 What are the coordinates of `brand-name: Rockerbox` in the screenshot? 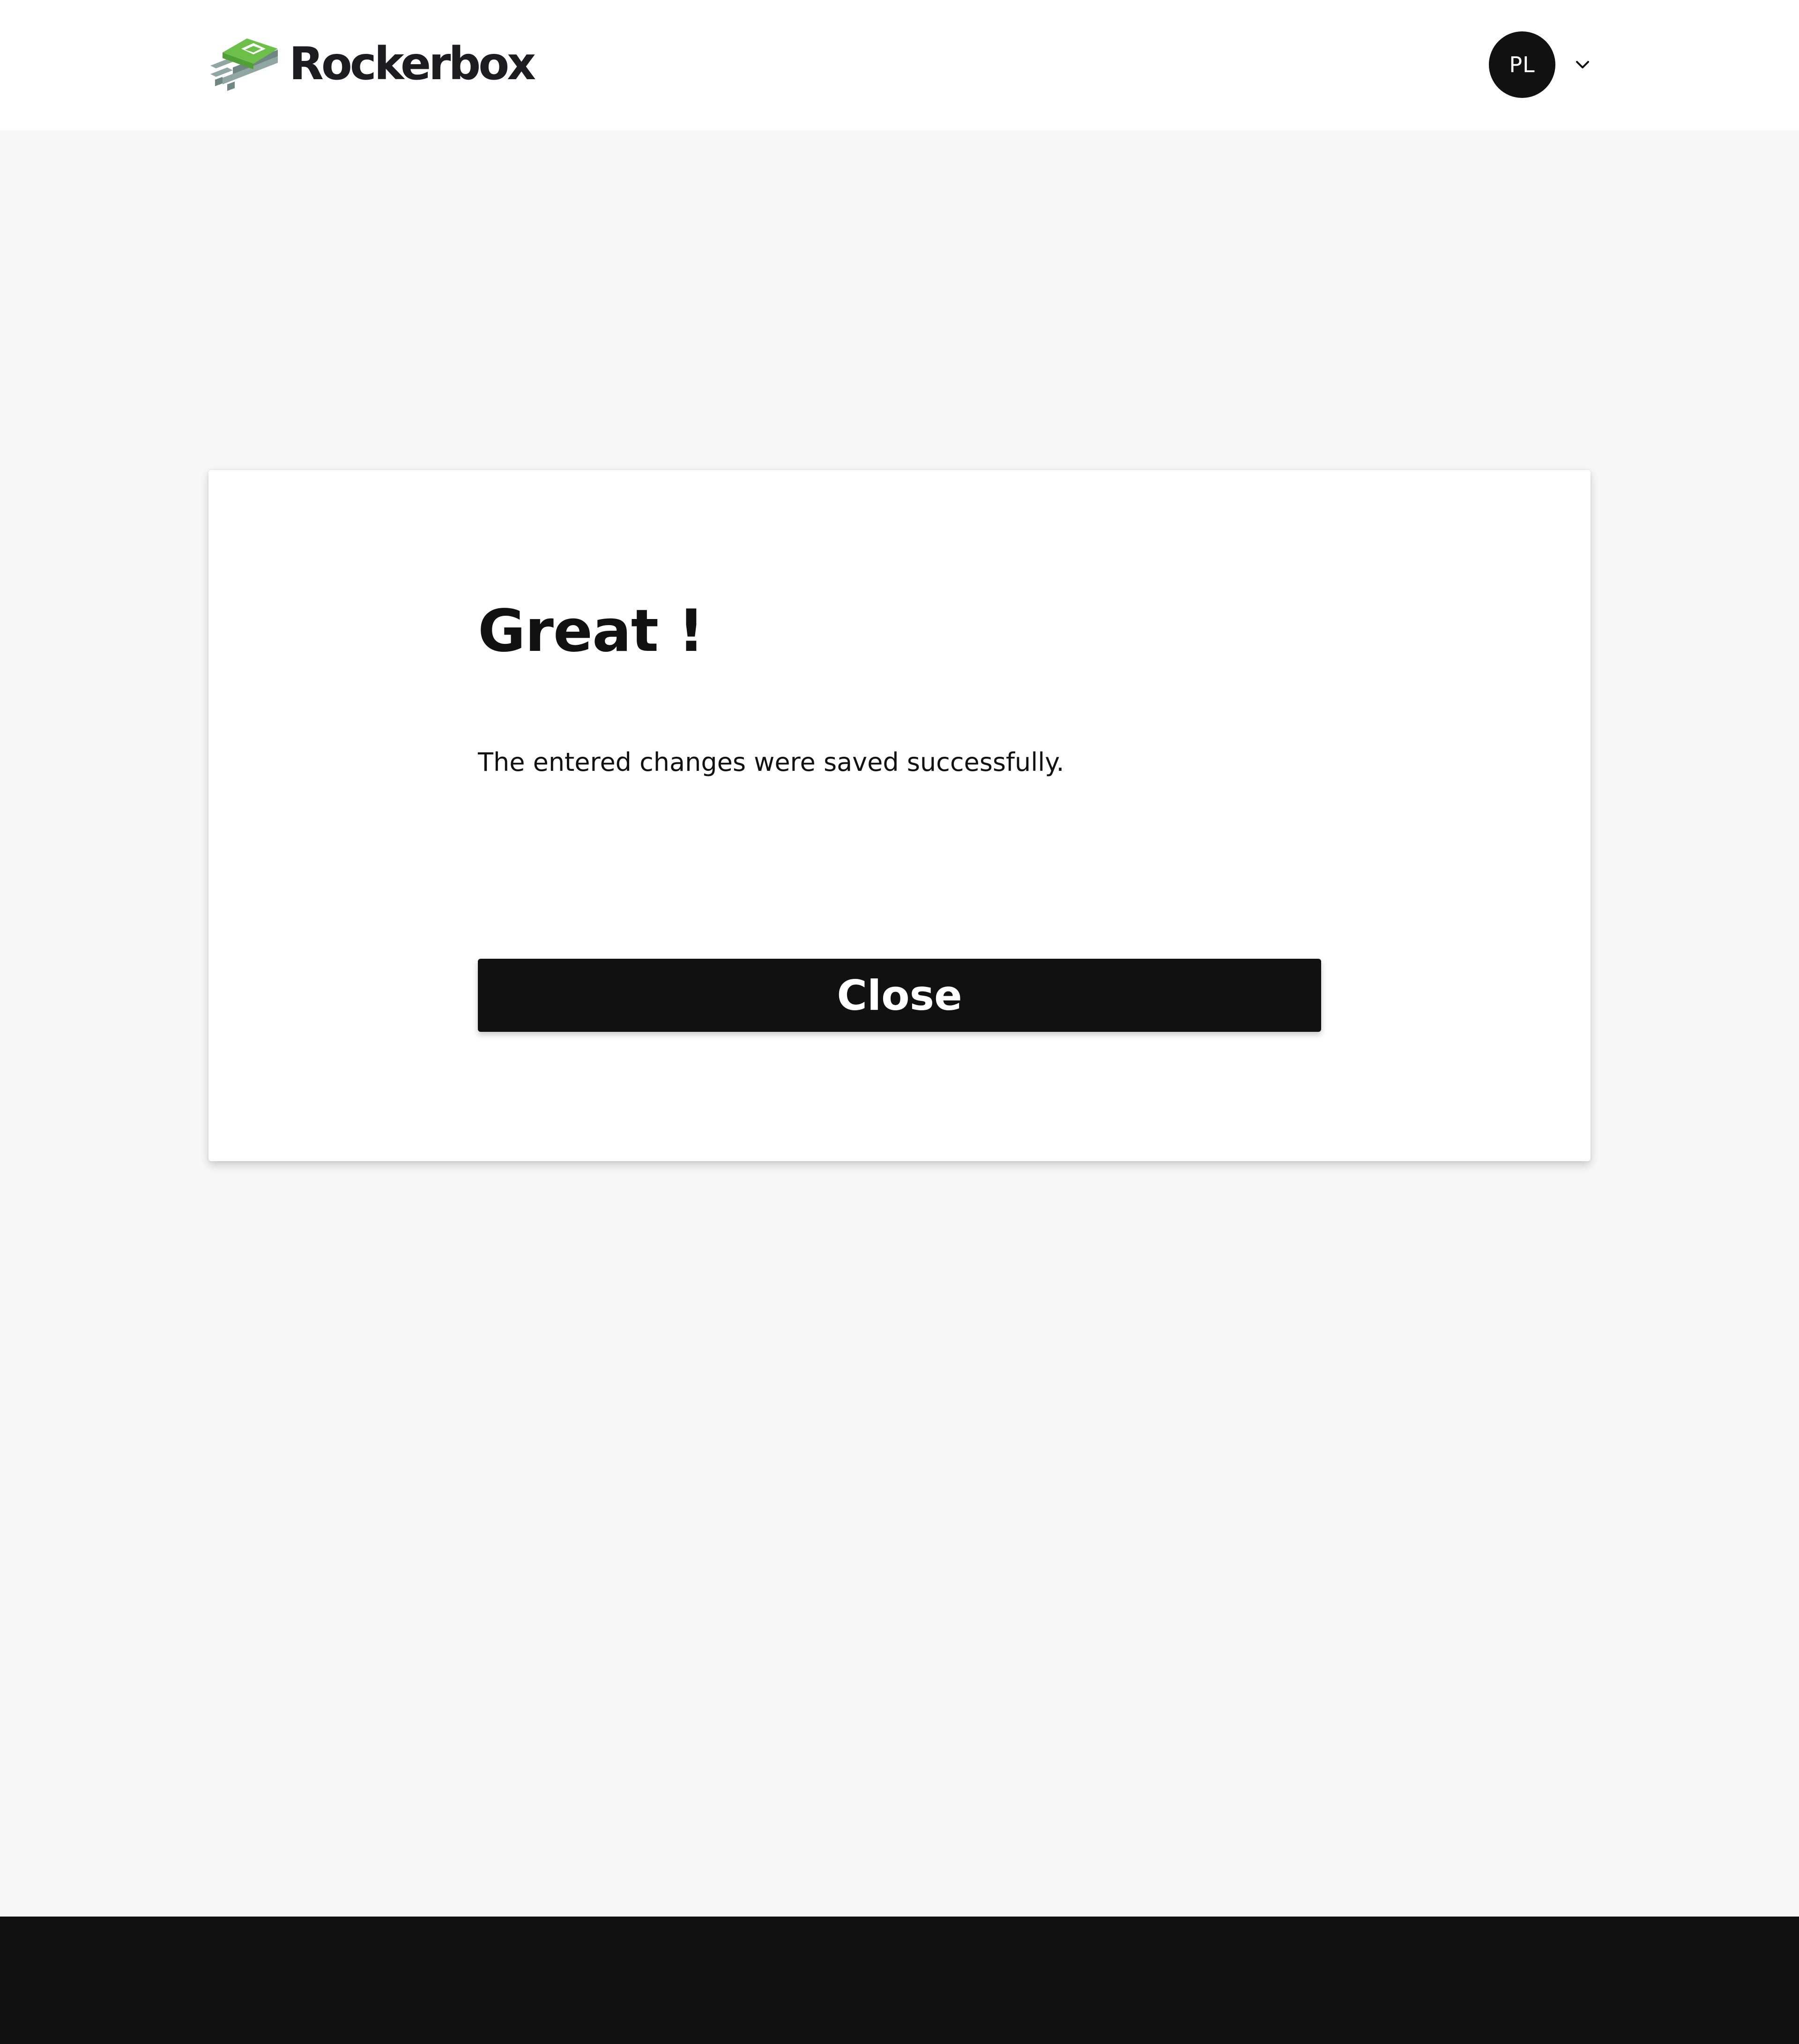 It's located at (412, 64).